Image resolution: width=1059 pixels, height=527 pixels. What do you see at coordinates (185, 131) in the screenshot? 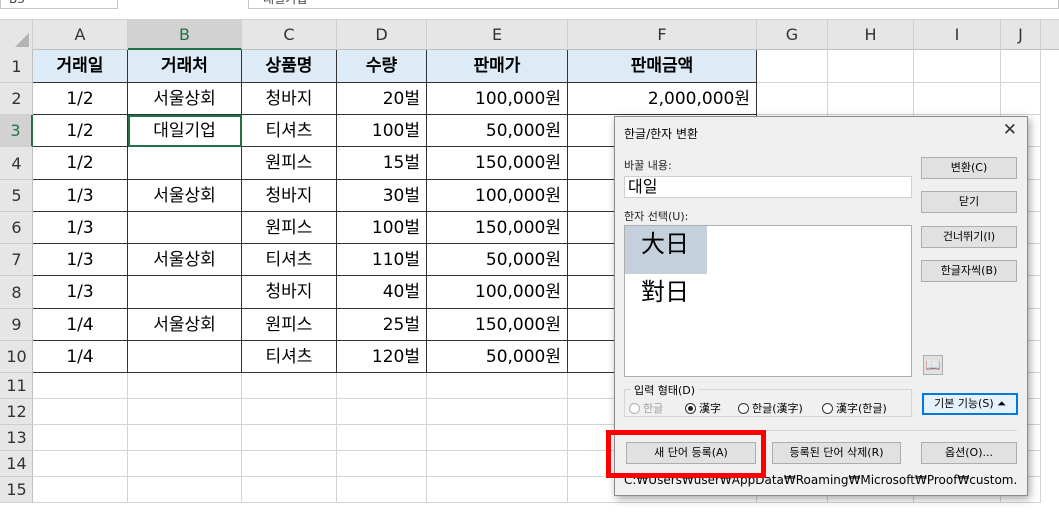
I see `table-cell: 대일기업` at bounding box center [185, 131].